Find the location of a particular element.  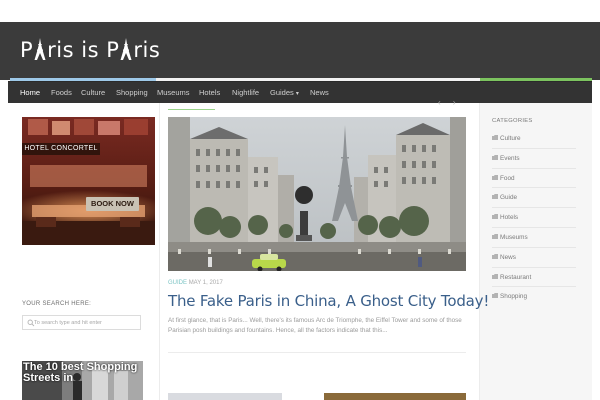

nav-guides-label: Guides is located at coordinates (282, 92).